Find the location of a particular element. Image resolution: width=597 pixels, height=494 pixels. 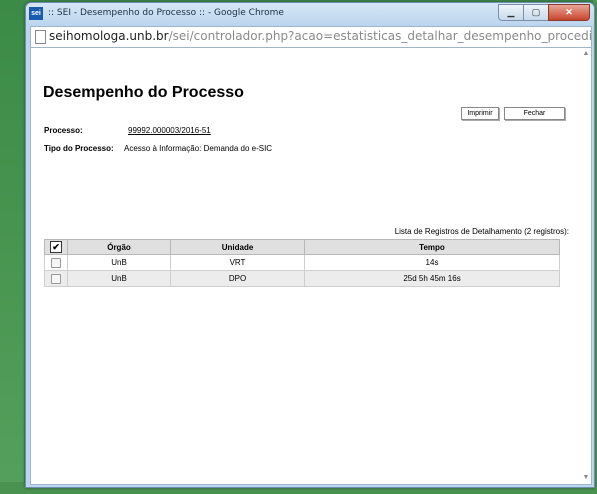

column-header-tempo: Tempo is located at coordinates (432, 247).